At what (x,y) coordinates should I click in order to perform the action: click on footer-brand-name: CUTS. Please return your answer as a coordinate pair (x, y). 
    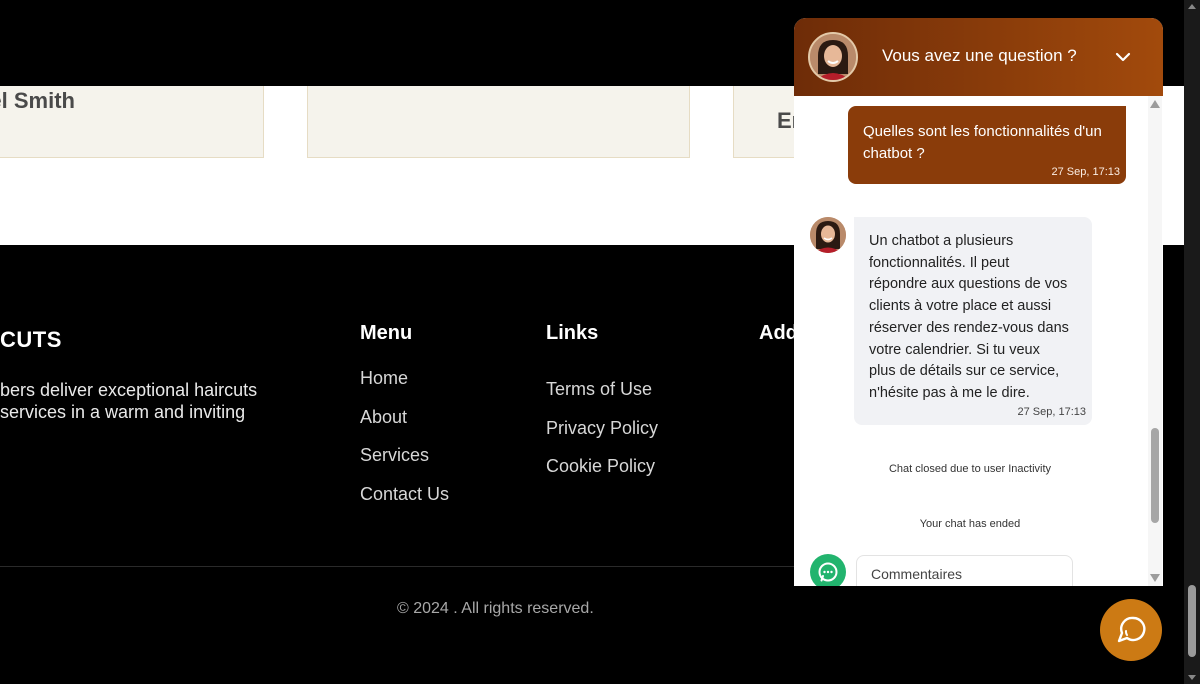
    Looking at the image, I should click on (31, 339).